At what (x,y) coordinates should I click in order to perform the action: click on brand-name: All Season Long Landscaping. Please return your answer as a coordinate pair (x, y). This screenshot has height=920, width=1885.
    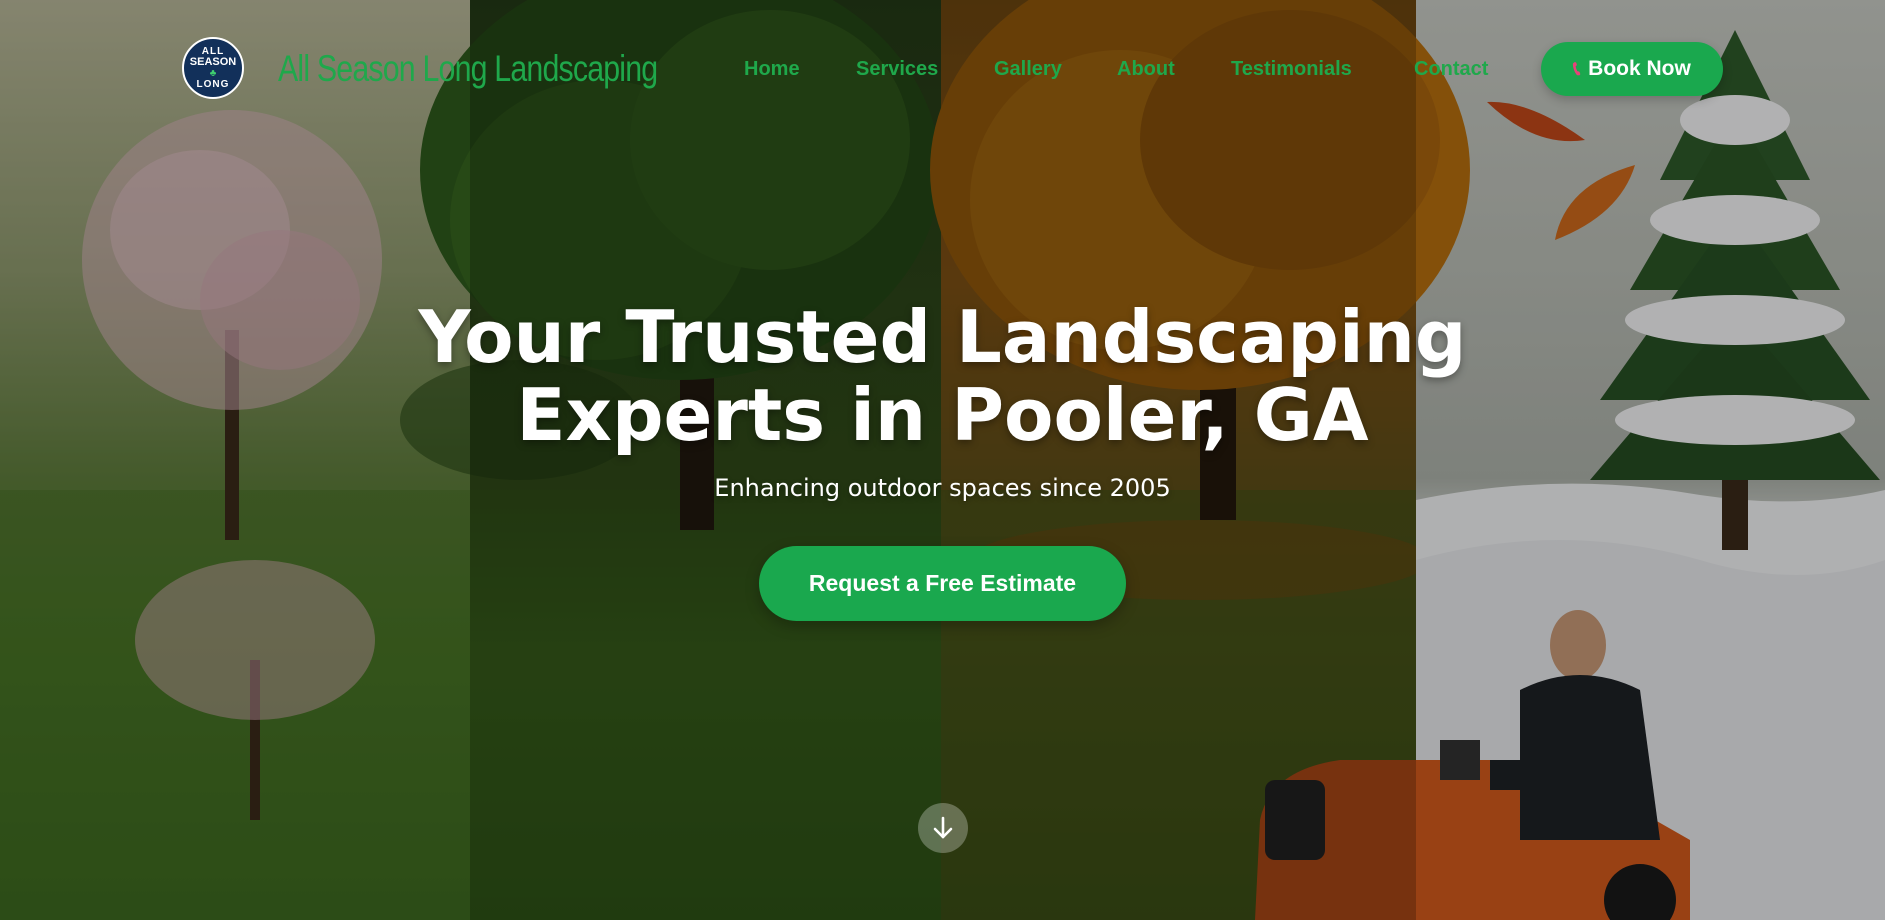
    Looking at the image, I should click on (468, 69).